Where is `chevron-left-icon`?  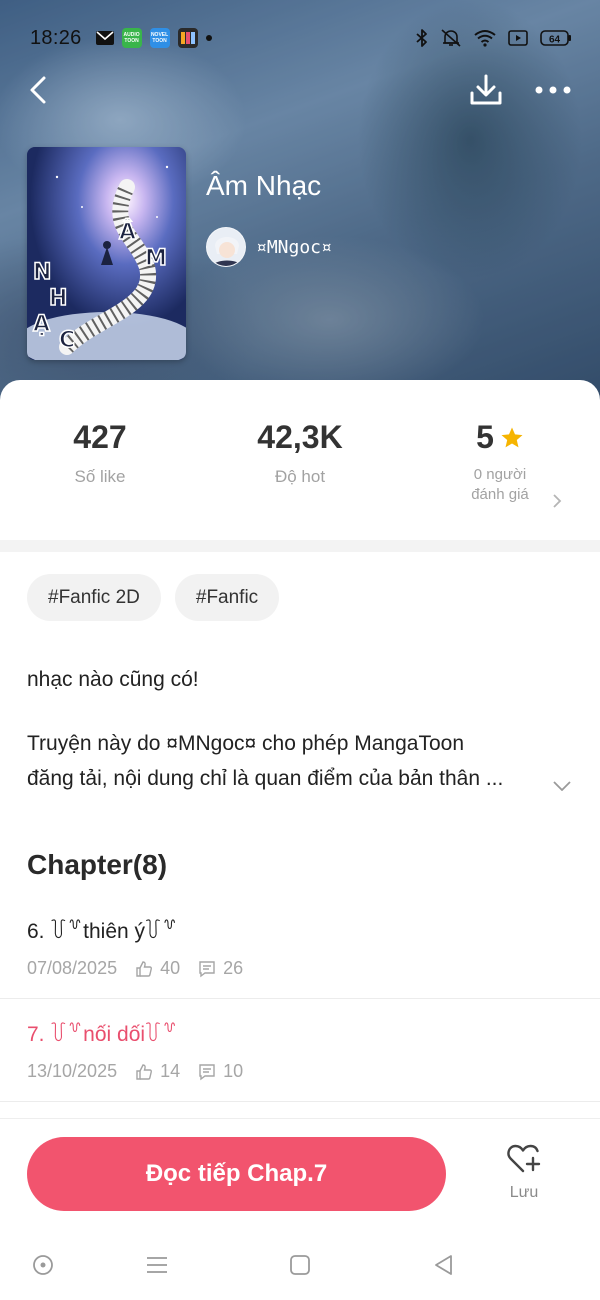 chevron-left-icon is located at coordinates (38, 90).